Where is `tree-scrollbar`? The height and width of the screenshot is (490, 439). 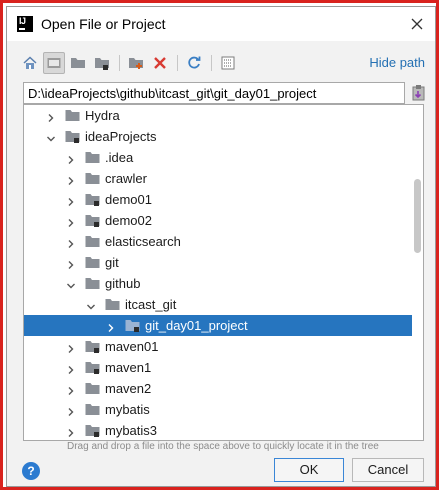 tree-scrollbar is located at coordinates (417, 272).